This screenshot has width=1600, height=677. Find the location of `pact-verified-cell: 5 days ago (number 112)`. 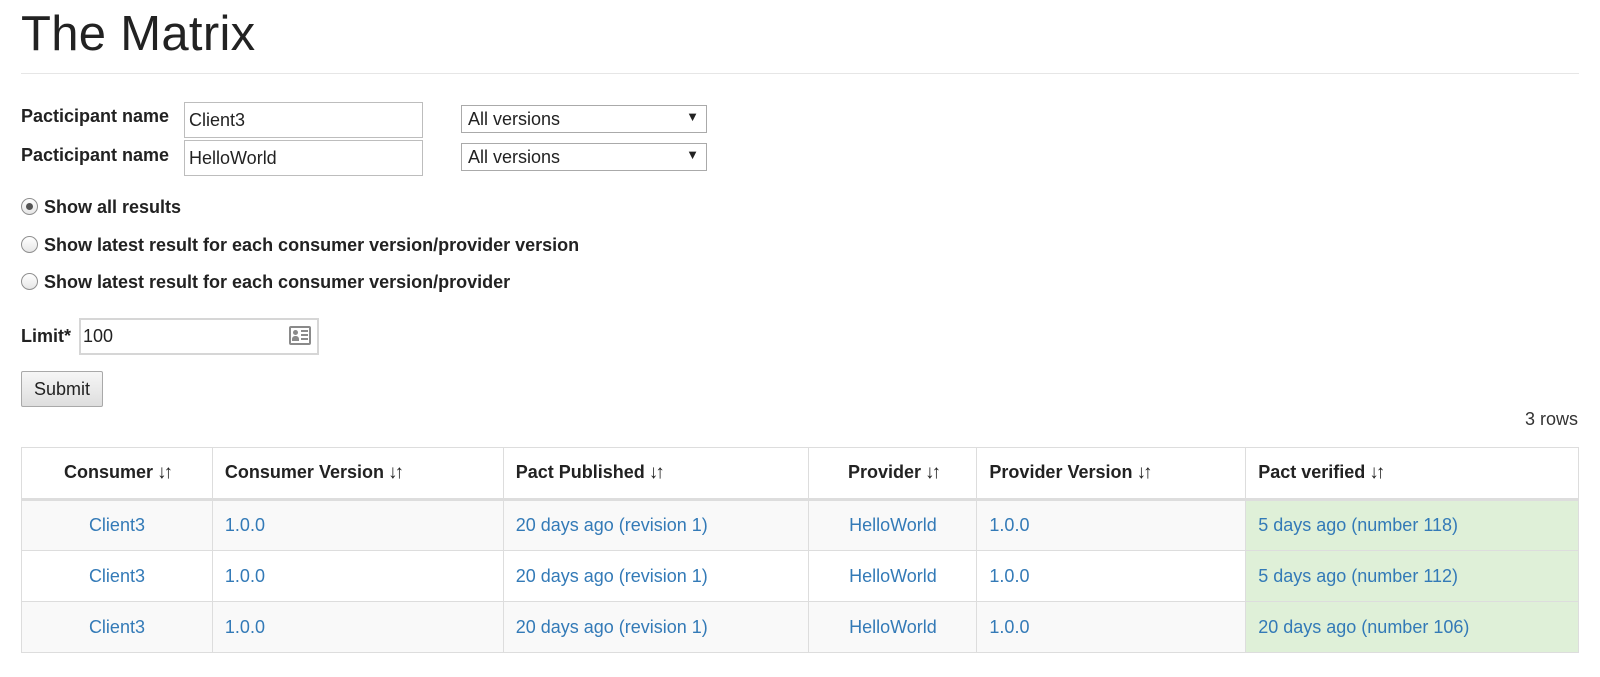

pact-verified-cell: 5 days ago (number 112) is located at coordinates (1412, 576).